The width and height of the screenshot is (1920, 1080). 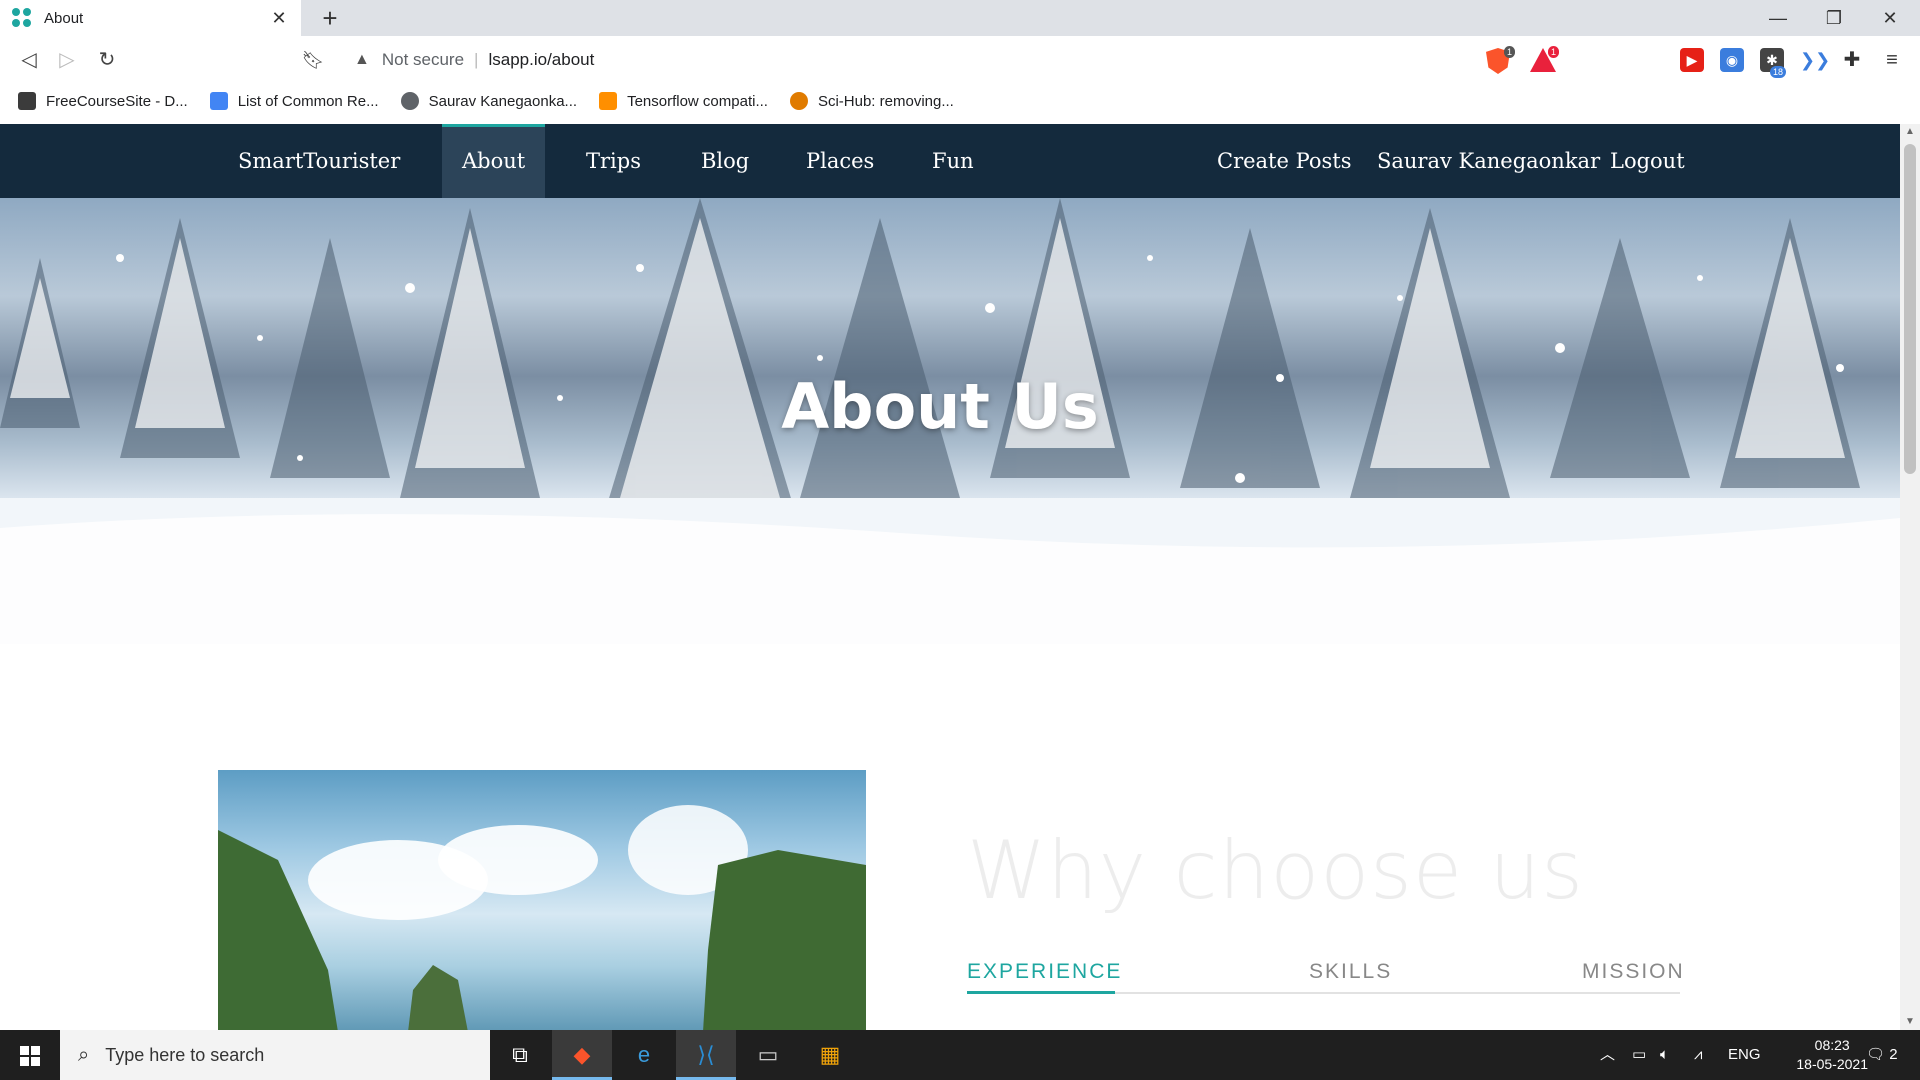 What do you see at coordinates (1692, 60) in the screenshot?
I see `youtube-extension-icon: ▶` at bounding box center [1692, 60].